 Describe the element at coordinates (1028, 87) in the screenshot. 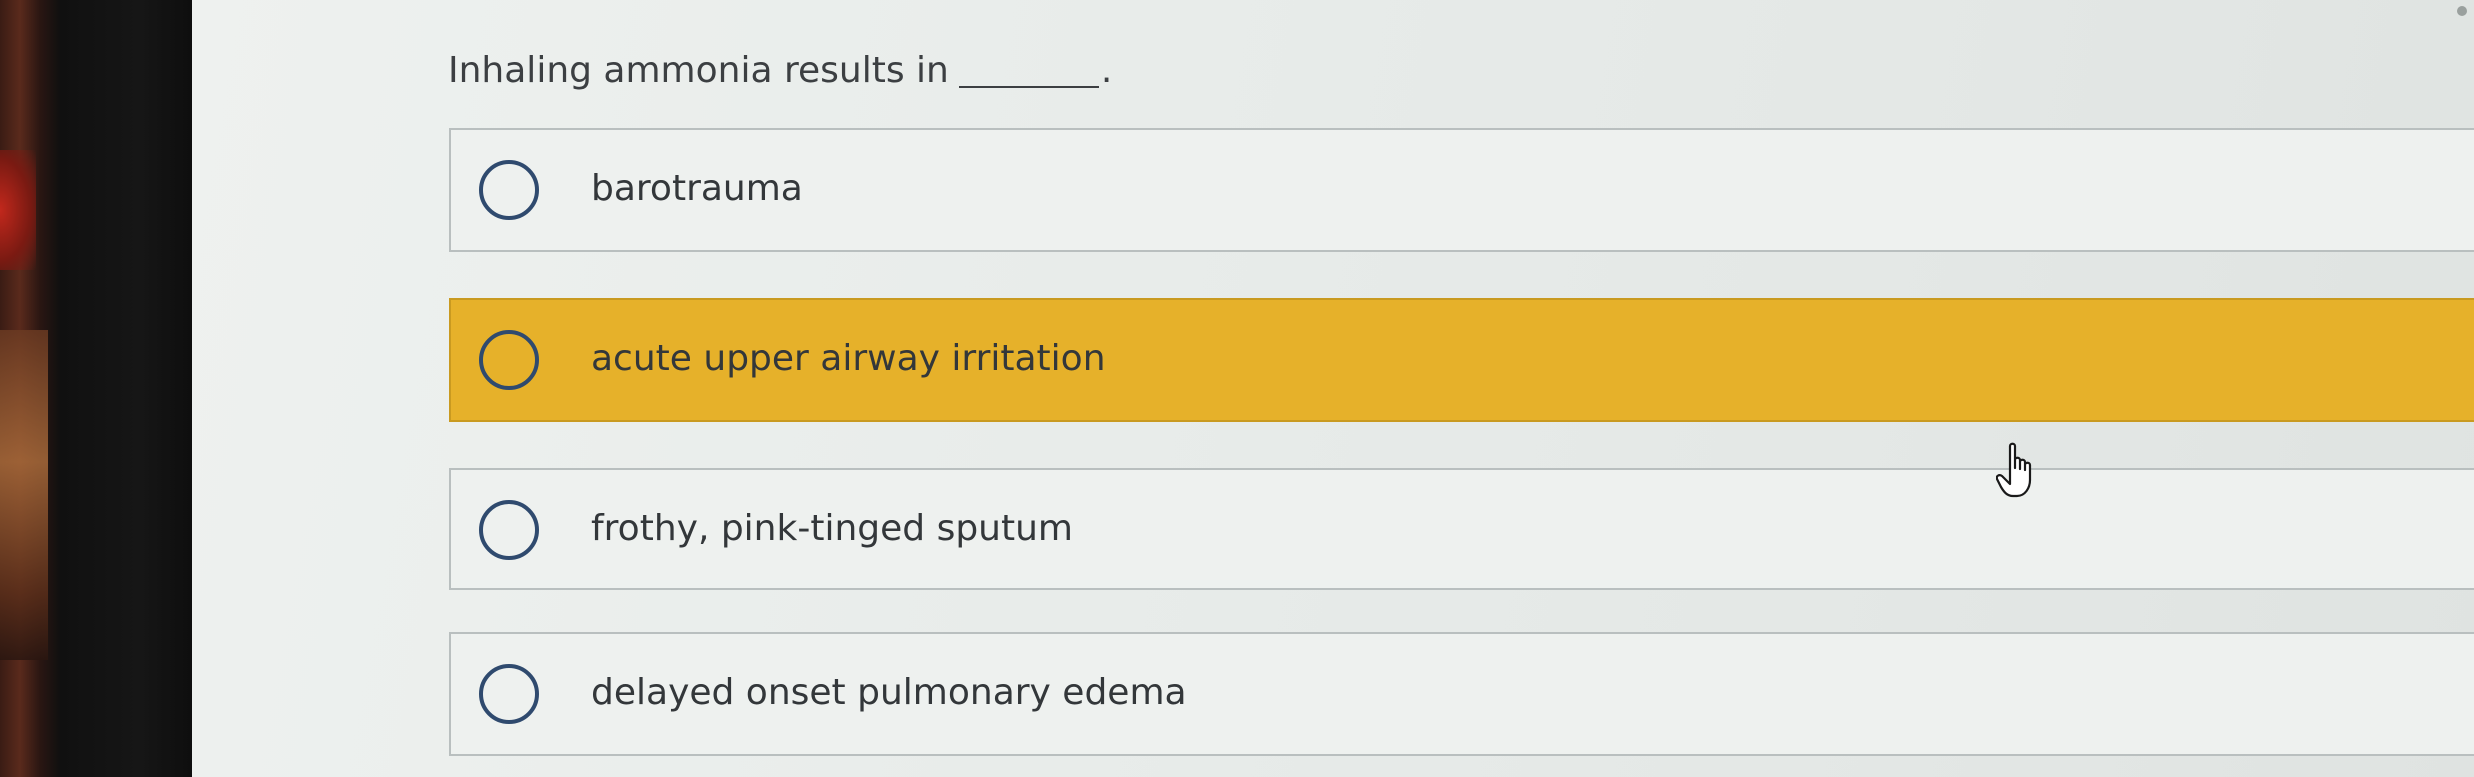

I see `fill-in-blank` at that location.